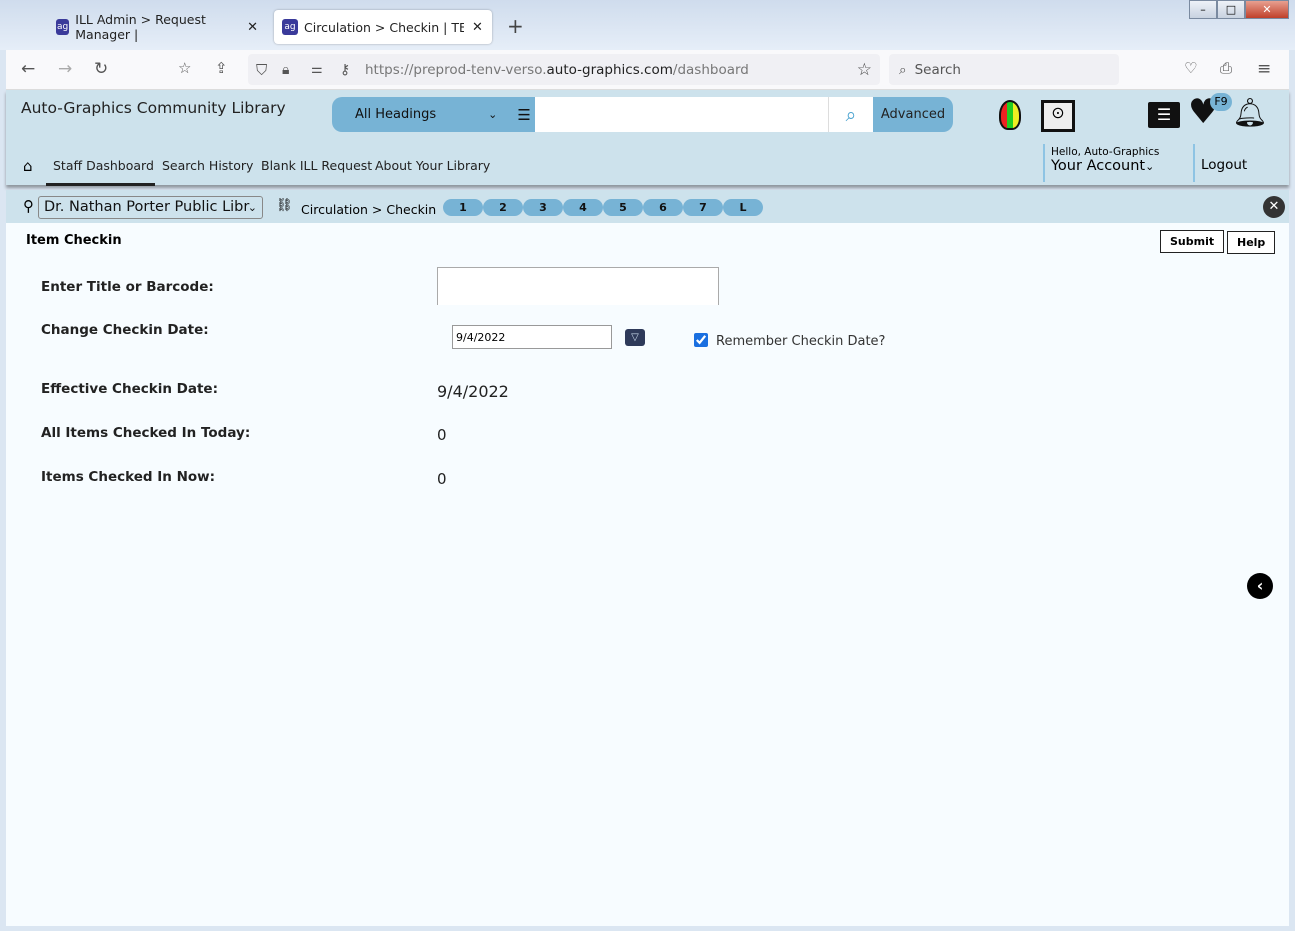  Describe the element at coordinates (623, 207) in the screenshot. I see `session-pill-5: 5` at that location.